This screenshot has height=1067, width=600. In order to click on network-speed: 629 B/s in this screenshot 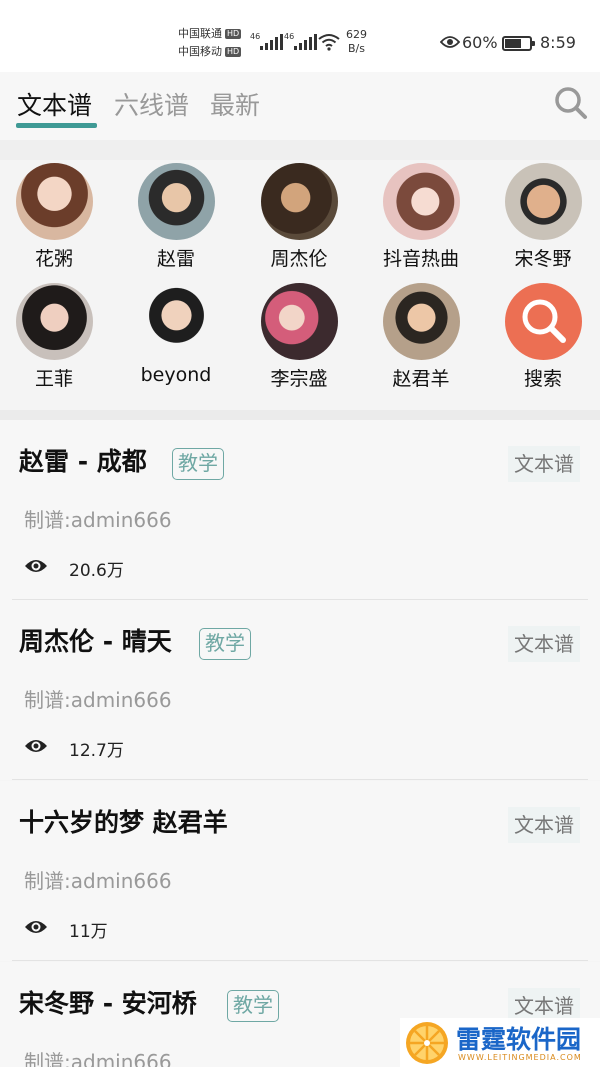, I will do `click(356, 41)`.